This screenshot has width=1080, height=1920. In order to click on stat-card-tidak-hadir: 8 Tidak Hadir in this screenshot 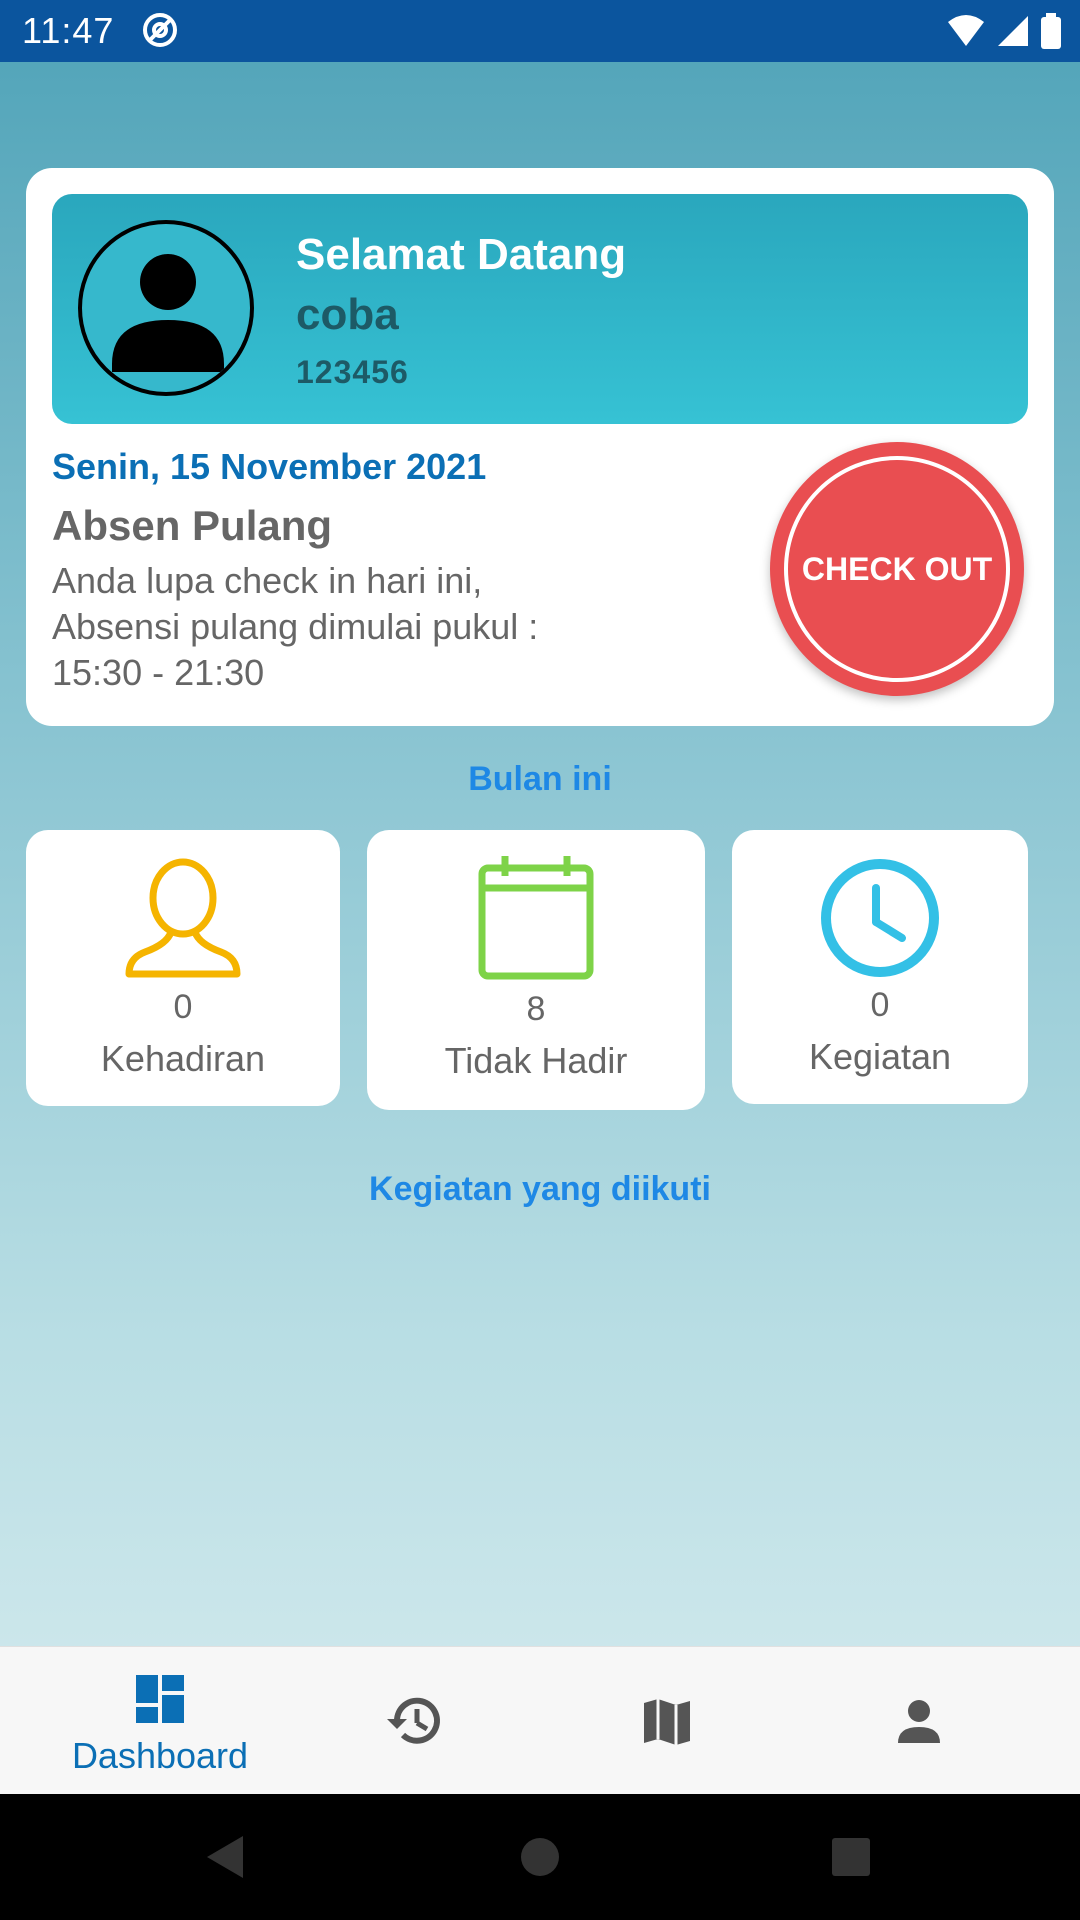, I will do `click(536, 970)`.